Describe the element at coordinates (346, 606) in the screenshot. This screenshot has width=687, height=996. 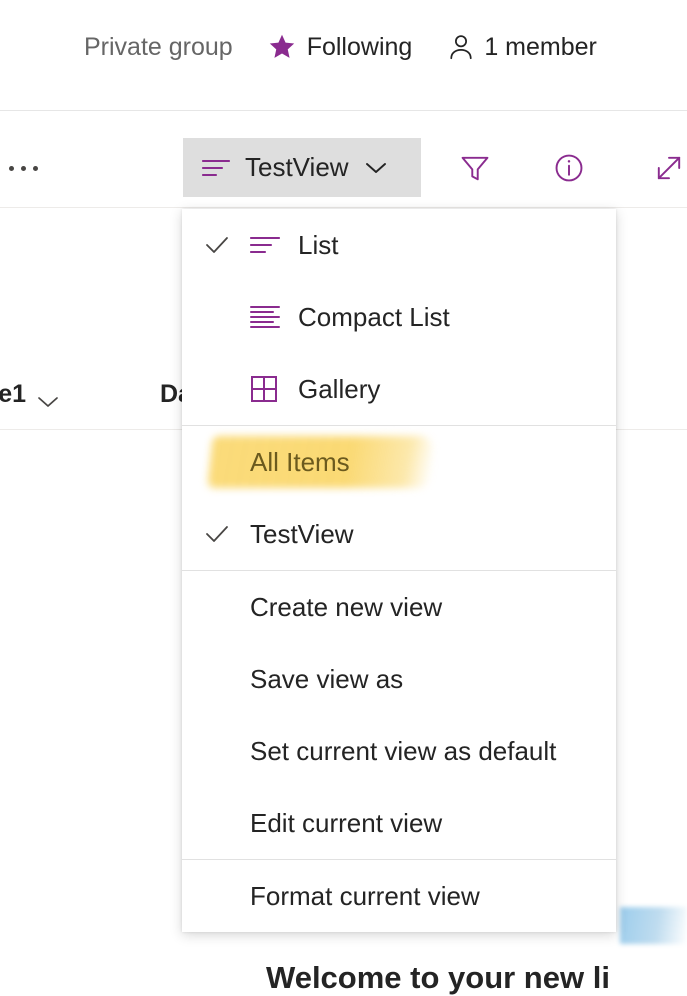
I see `menu-item-label: Create new view` at that location.